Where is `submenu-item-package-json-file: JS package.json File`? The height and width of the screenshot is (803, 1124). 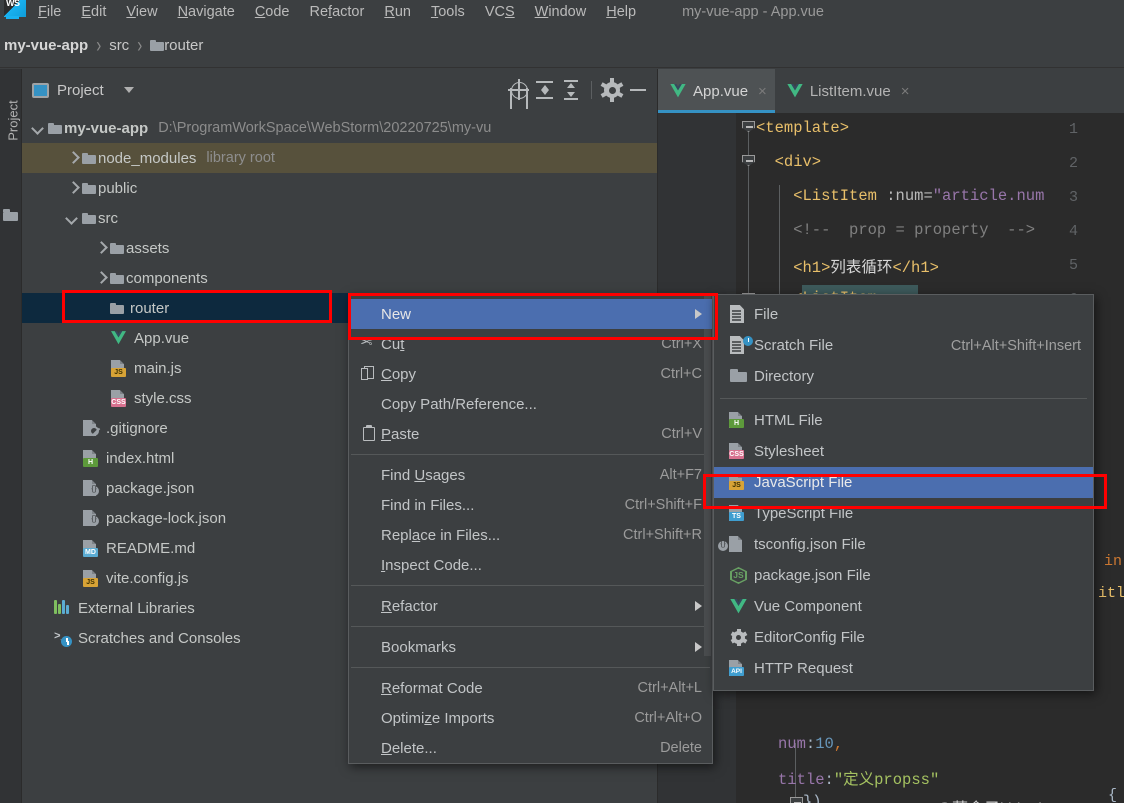 submenu-item-package-json-file: JS package.json File is located at coordinates (903, 575).